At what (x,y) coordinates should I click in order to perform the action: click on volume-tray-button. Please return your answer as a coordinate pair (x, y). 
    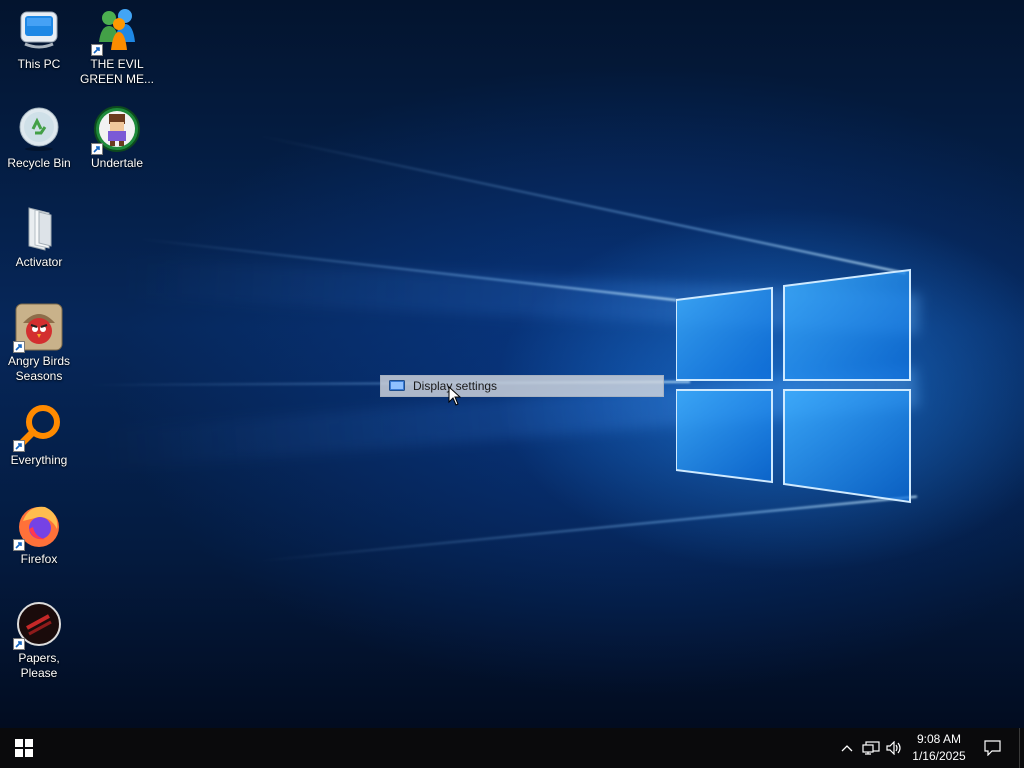
    Looking at the image, I should click on (895, 748).